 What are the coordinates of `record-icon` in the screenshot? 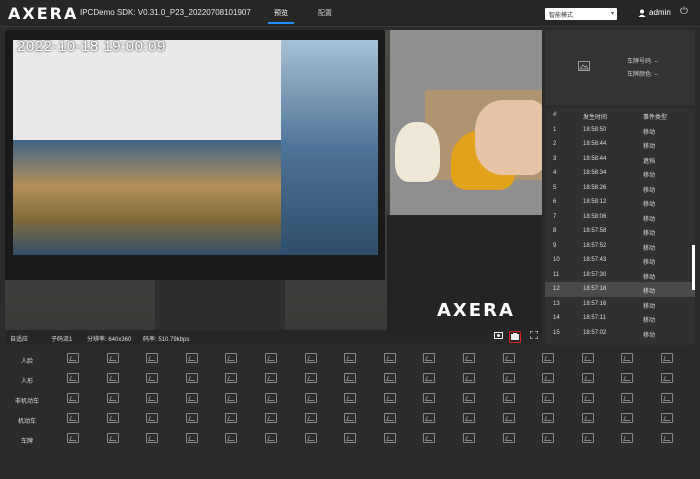 It's located at (515, 337).